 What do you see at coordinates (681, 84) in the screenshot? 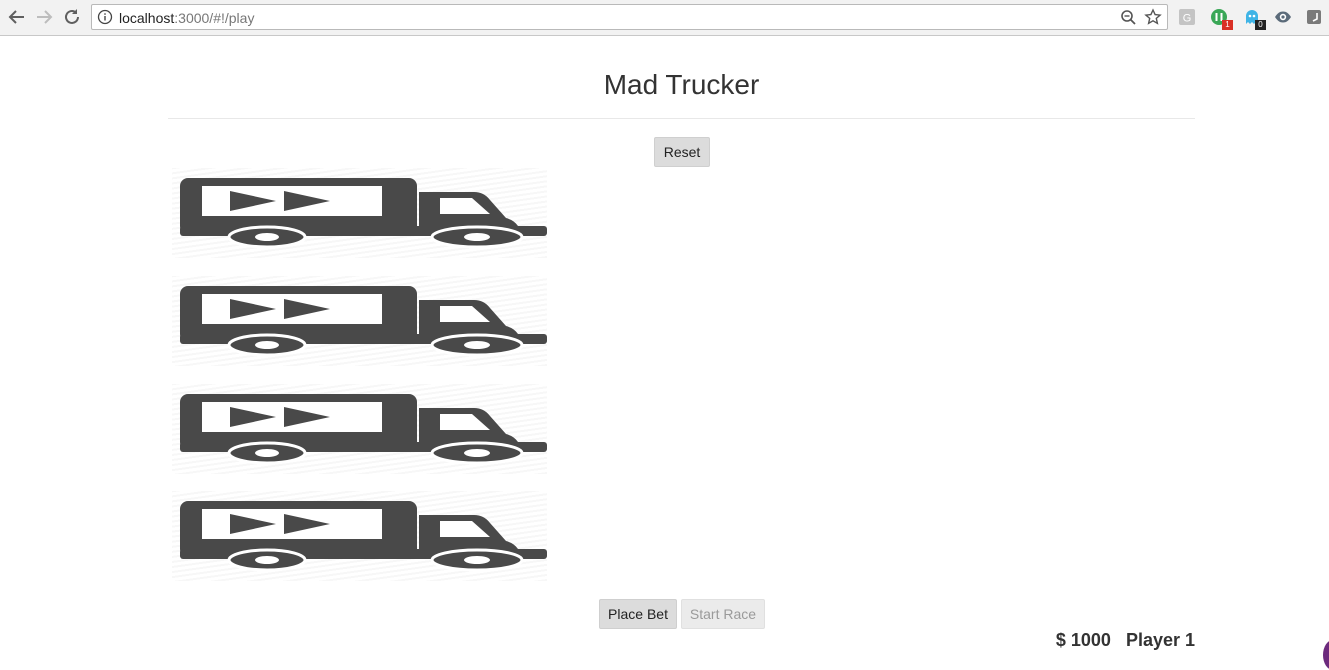
I see `page-title: Mad Trucker` at bounding box center [681, 84].